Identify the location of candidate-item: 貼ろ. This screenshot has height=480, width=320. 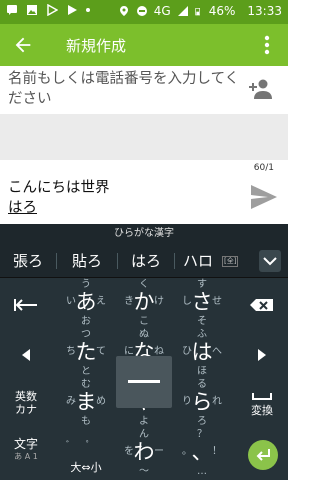
(87, 261).